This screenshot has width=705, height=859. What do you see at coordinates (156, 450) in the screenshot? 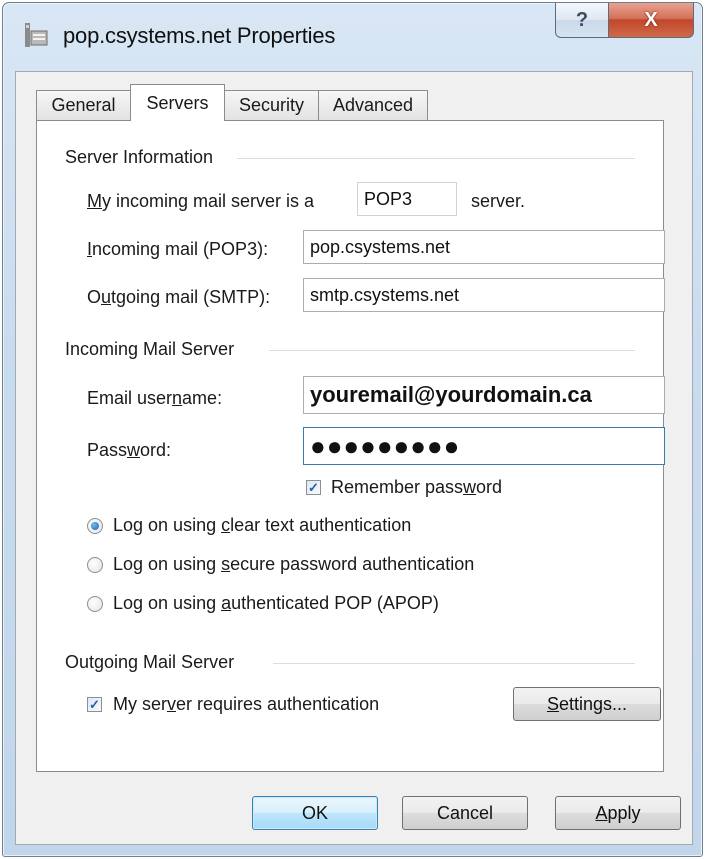
I see `password-label-text: ord:` at bounding box center [156, 450].